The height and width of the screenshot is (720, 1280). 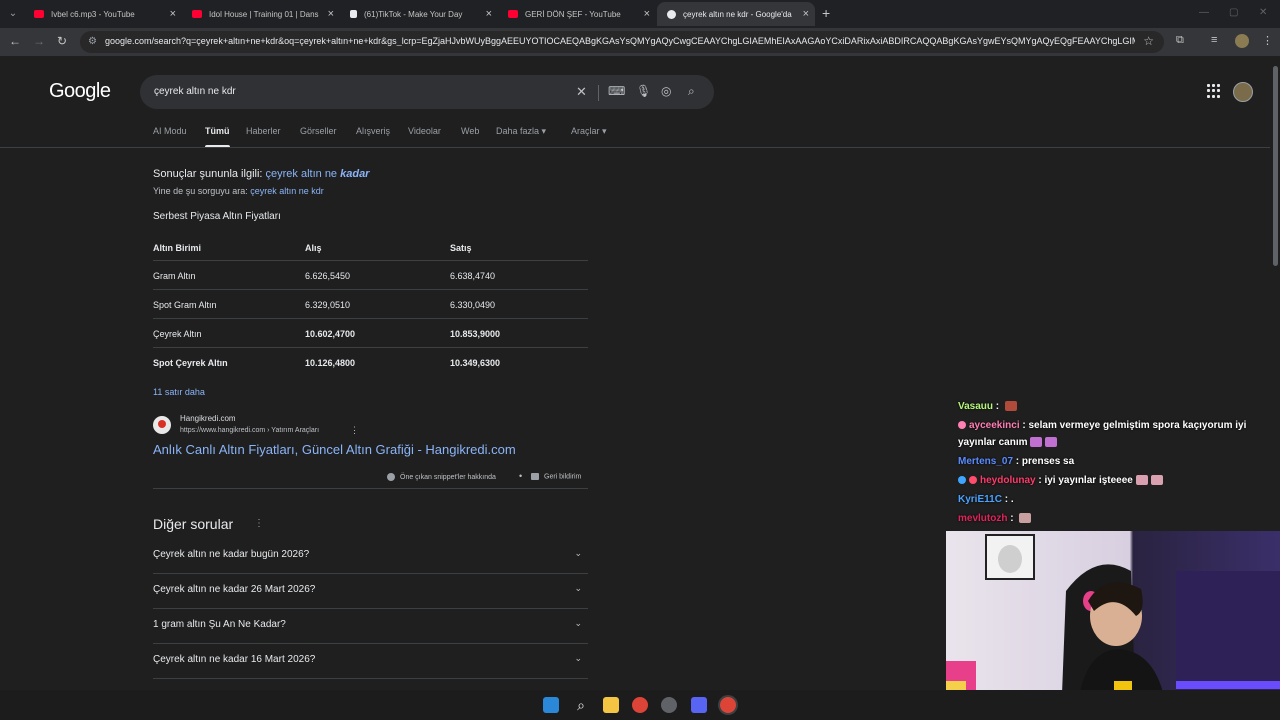 I want to click on forward-icon: →, so click(x=39, y=41).